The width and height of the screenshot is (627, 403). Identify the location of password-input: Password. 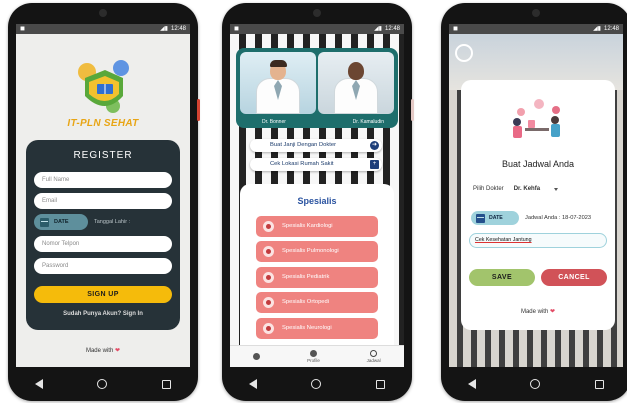
(103, 266).